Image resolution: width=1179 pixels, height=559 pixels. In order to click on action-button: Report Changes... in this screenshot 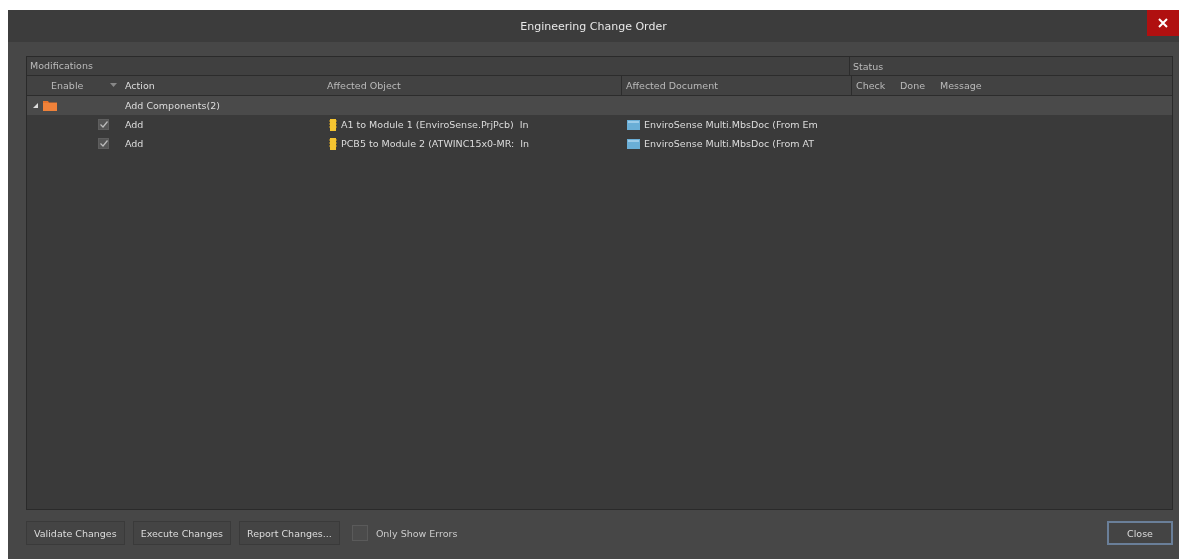, I will do `click(289, 533)`.